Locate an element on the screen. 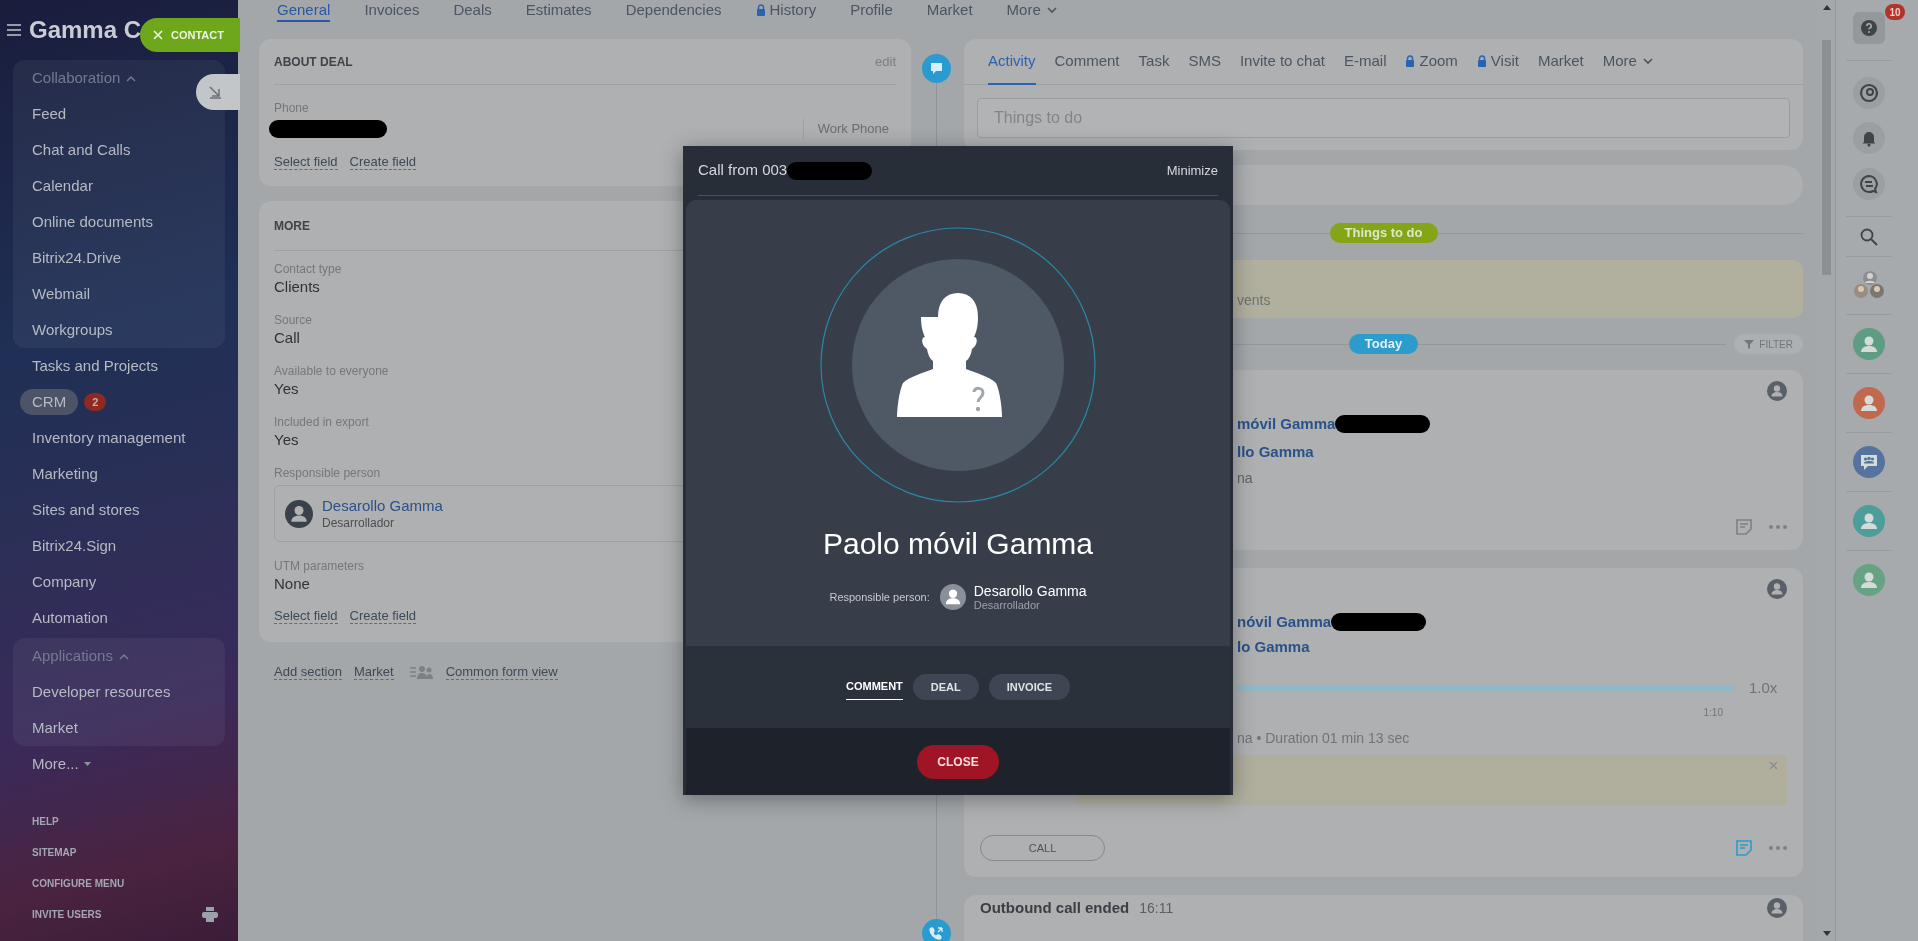  filter-button: FILTER is located at coordinates (1768, 344).